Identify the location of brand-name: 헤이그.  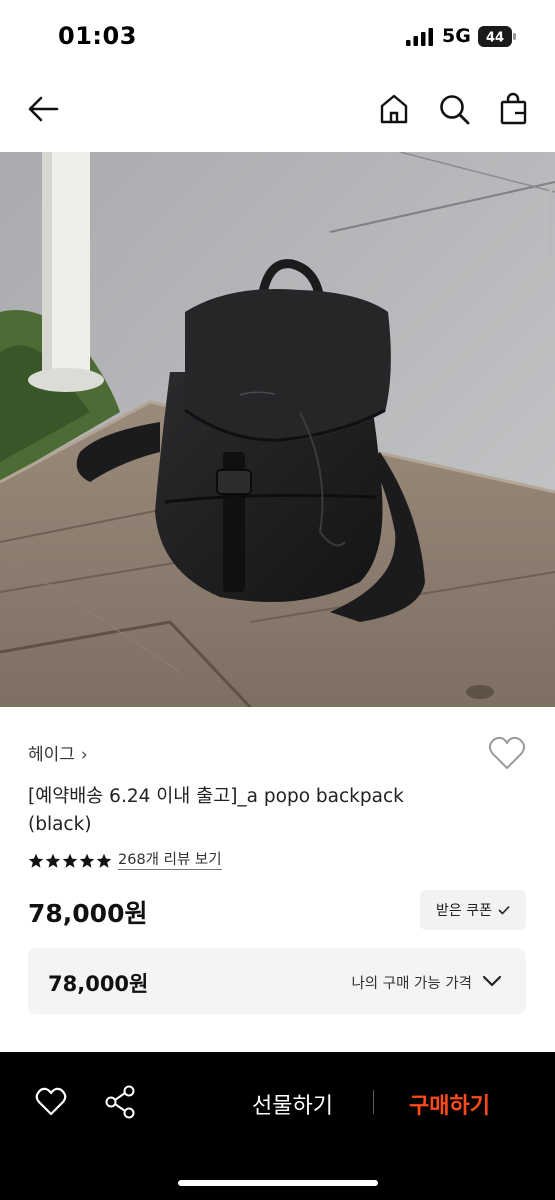
(51, 755).